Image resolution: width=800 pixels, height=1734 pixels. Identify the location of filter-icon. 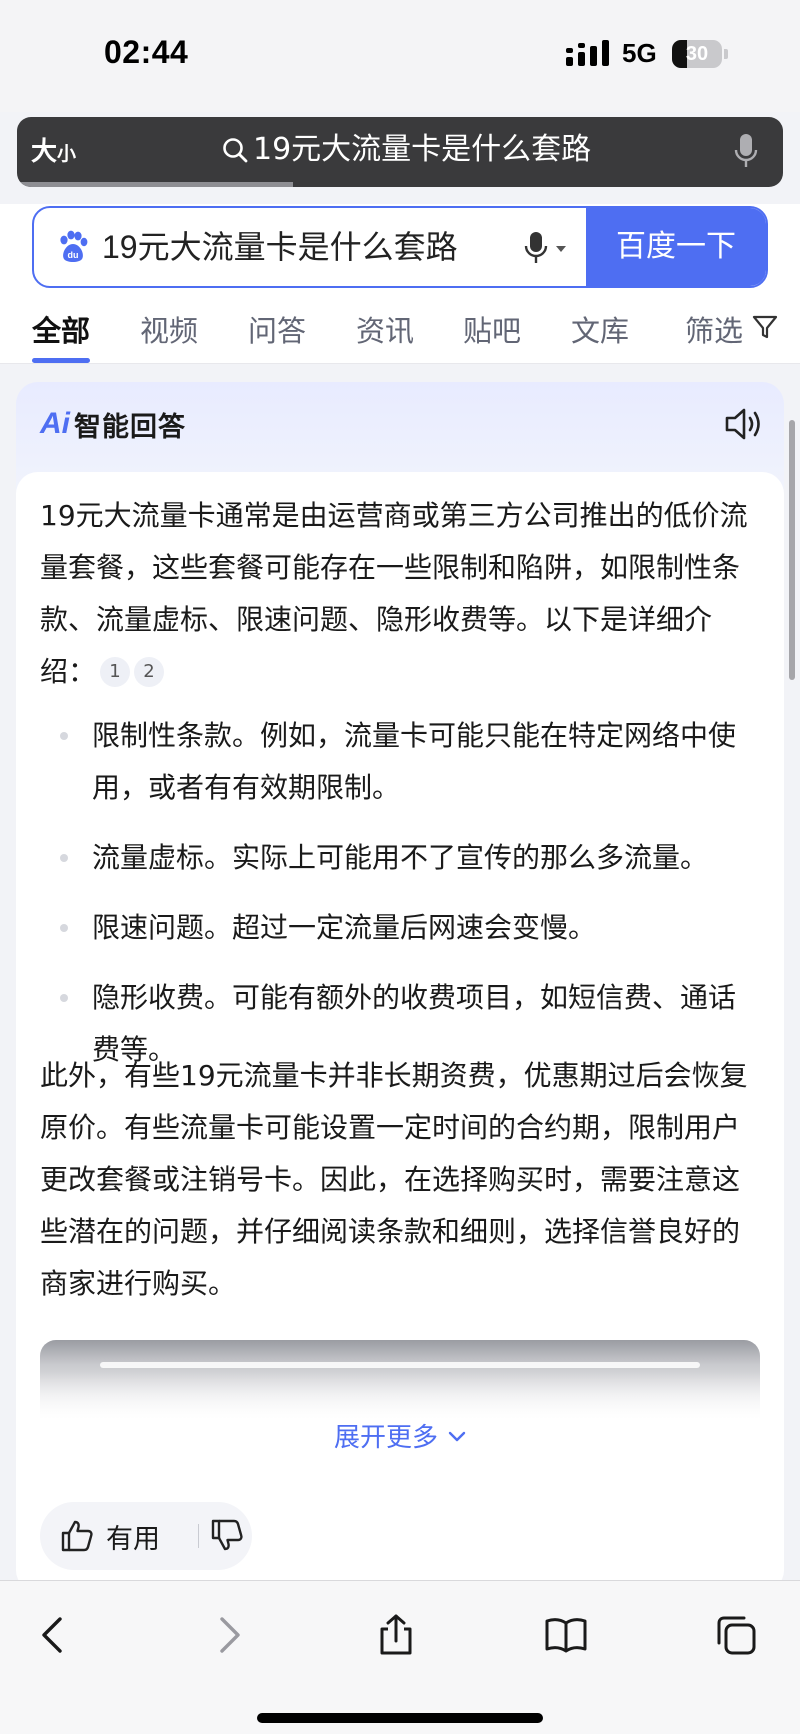
(765, 327).